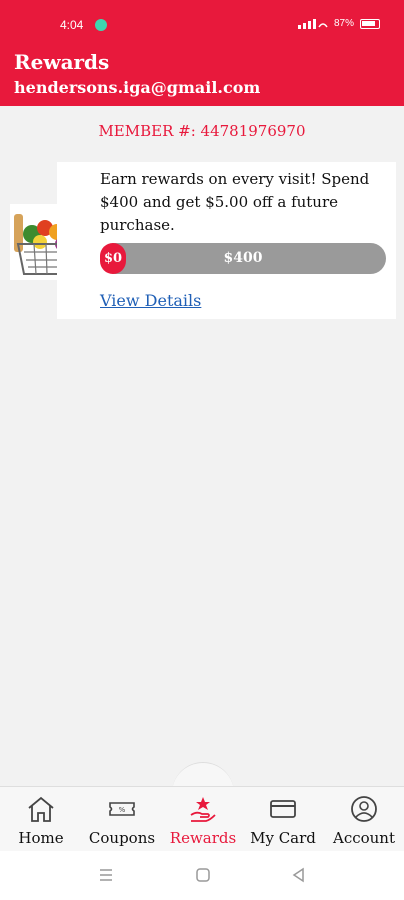 Image resolution: width=404 pixels, height=900 pixels. What do you see at coordinates (41, 838) in the screenshot?
I see `nav-label-home: Home` at bounding box center [41, 838].